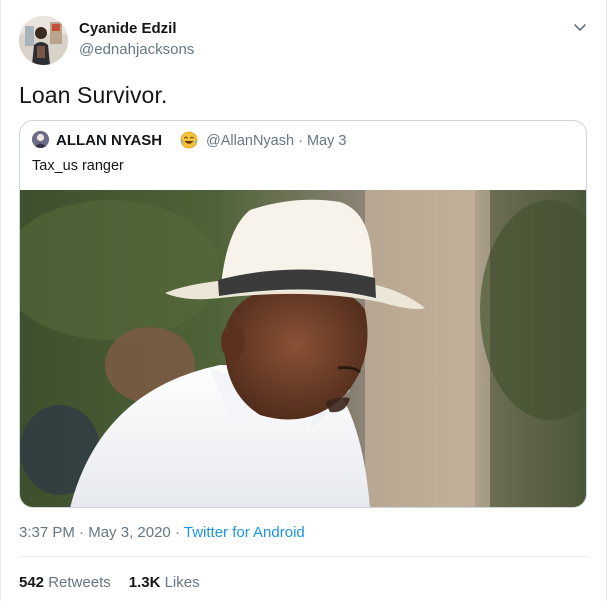 The height and width of the screenshot is (601, 607). I want to click on divider, so click(304, 556).